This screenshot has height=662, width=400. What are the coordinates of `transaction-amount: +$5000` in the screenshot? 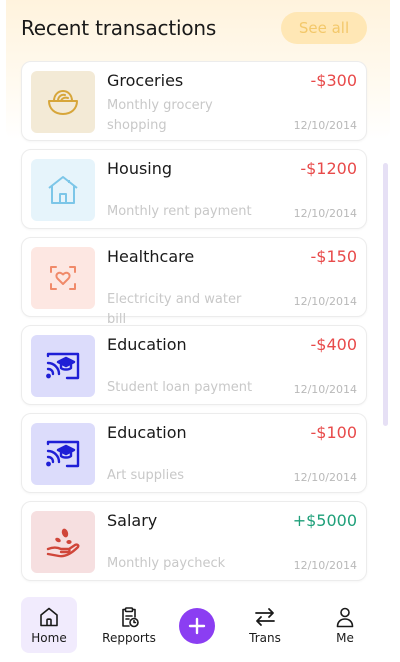 It's located at (324, 520).